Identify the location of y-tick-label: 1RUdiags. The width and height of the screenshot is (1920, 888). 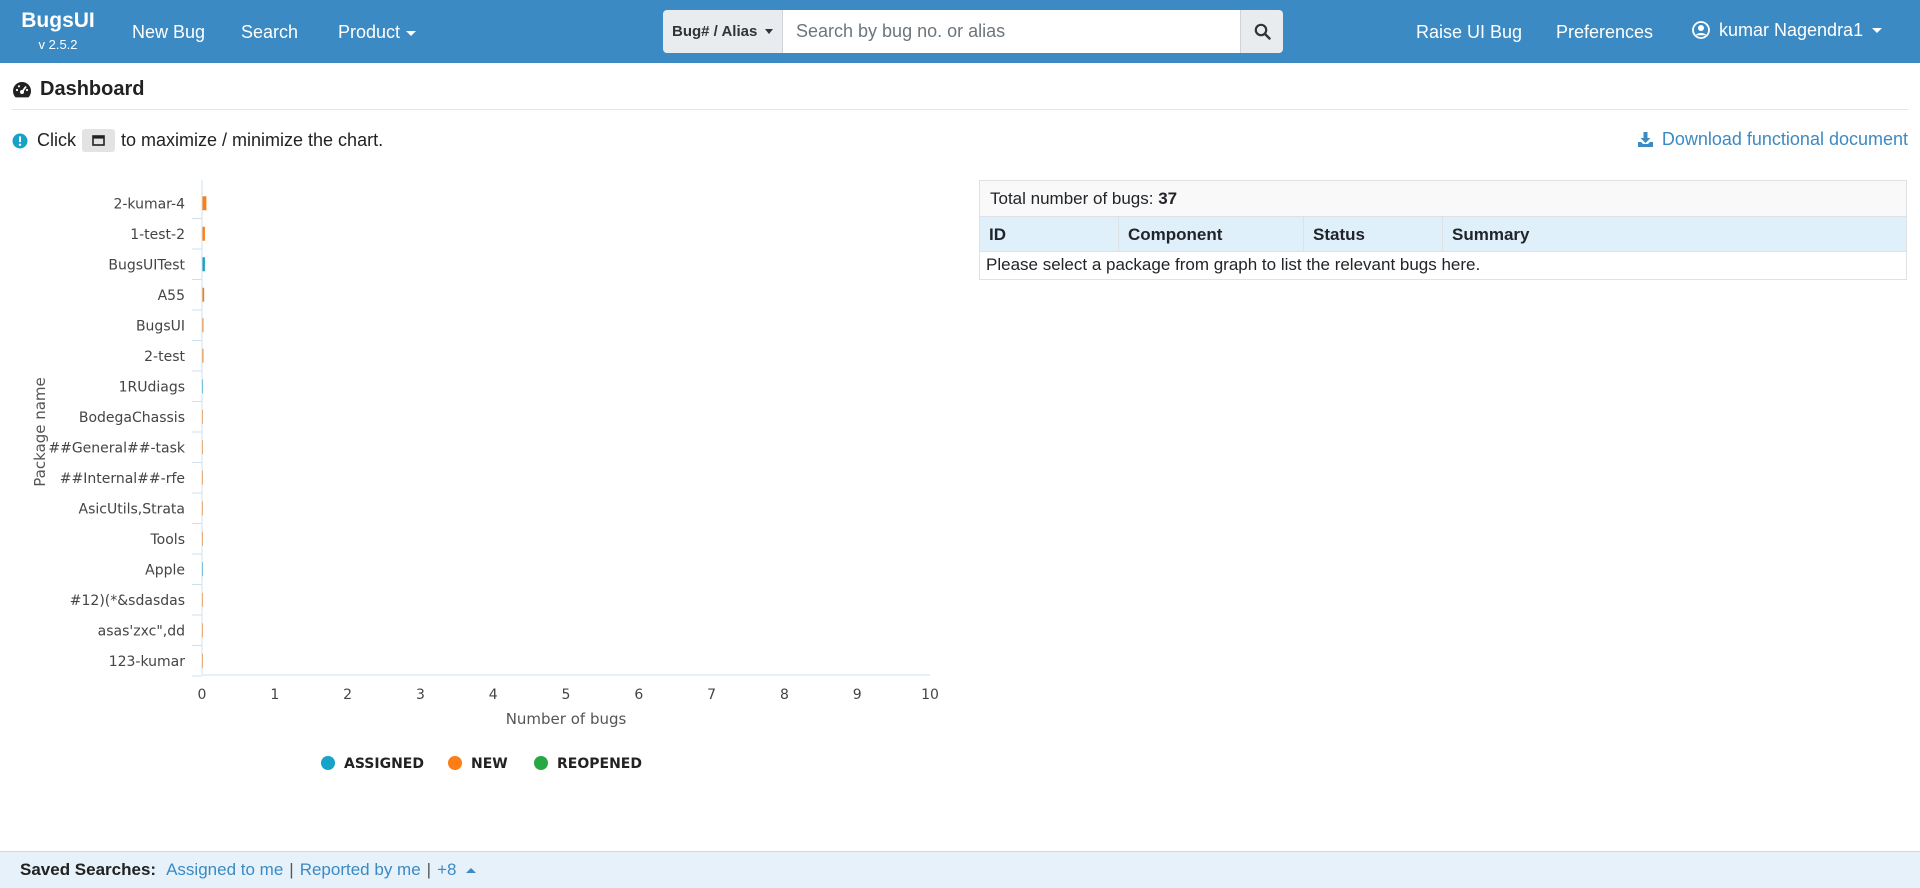
(152, 387).